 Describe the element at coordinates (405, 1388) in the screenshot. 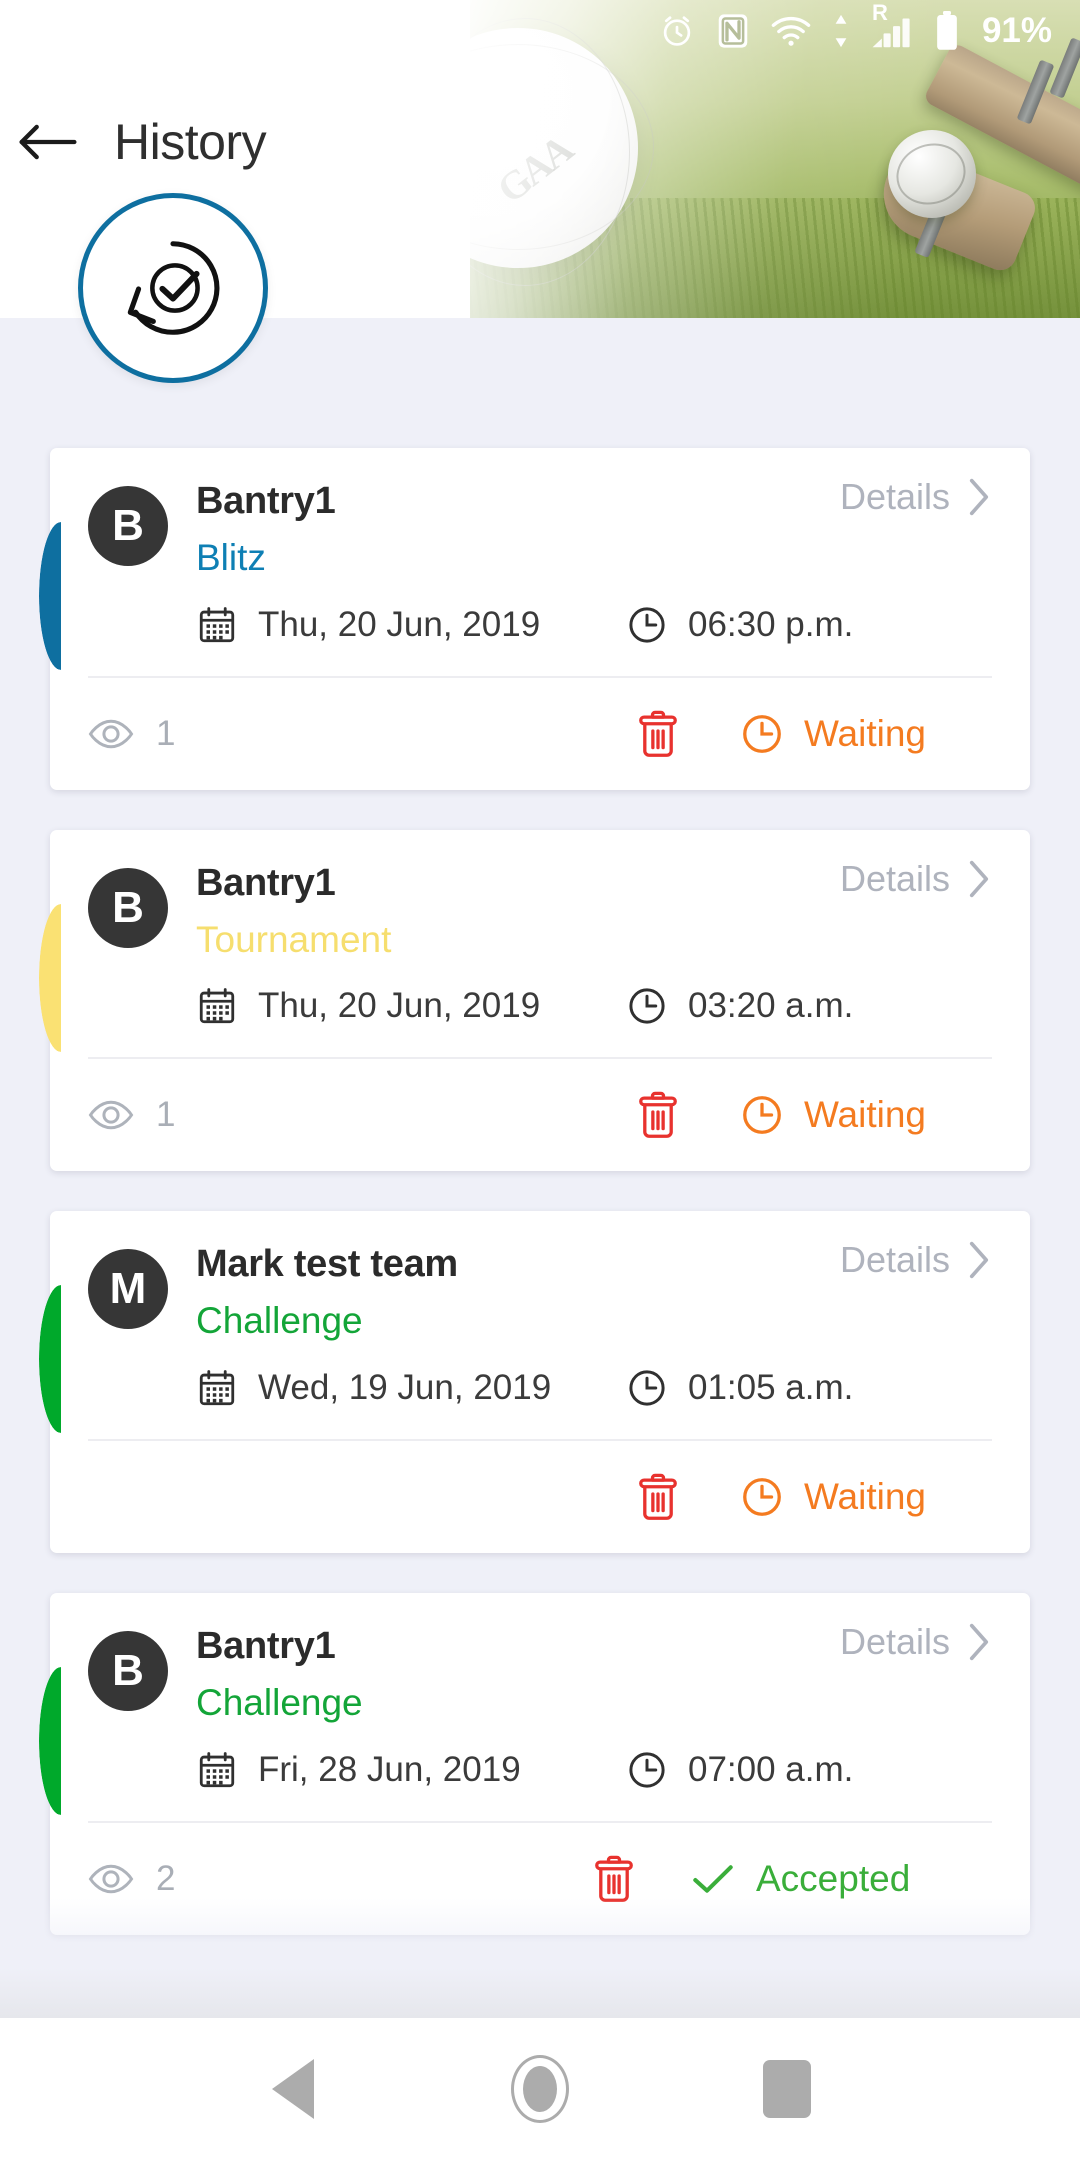

I see `date-text: Wed, 19 Jun, 2019` at that location.